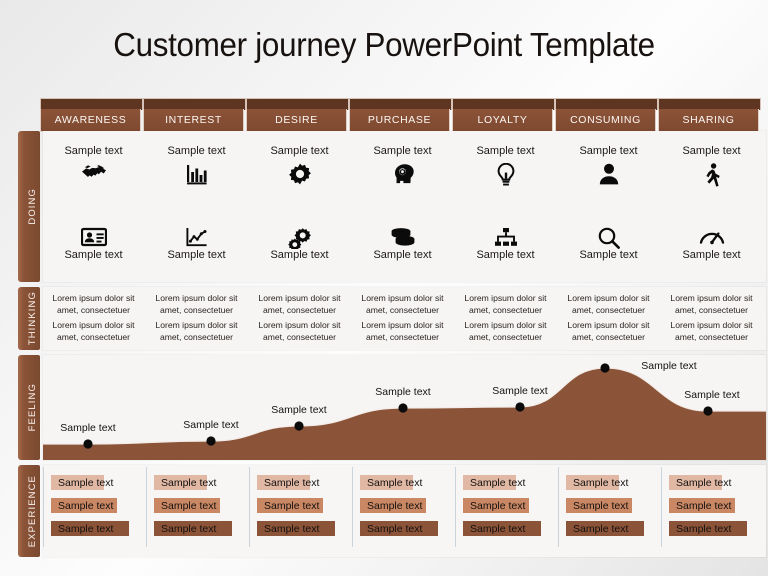 The image size is (768, 576). Describe the element at coordinates (403, 392) in the screenshot. I see `feeling-label: Sample text` at that location.